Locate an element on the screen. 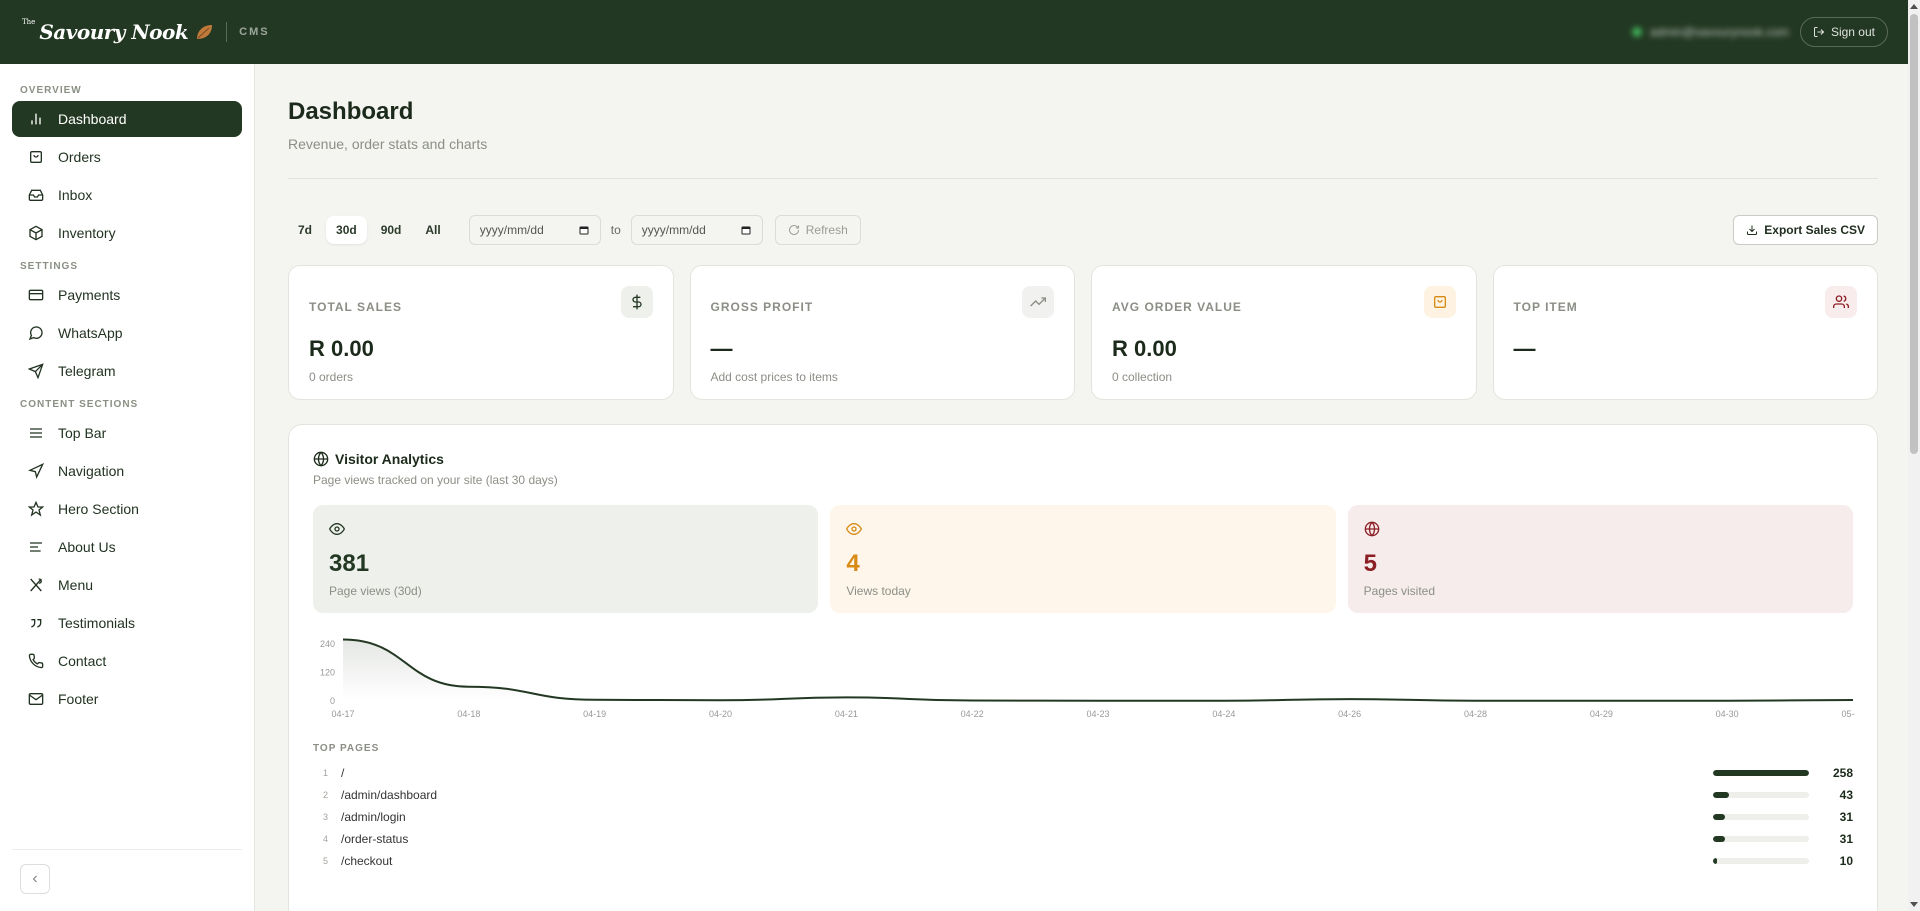  dollar-icon is located at coordinates (636, 302).